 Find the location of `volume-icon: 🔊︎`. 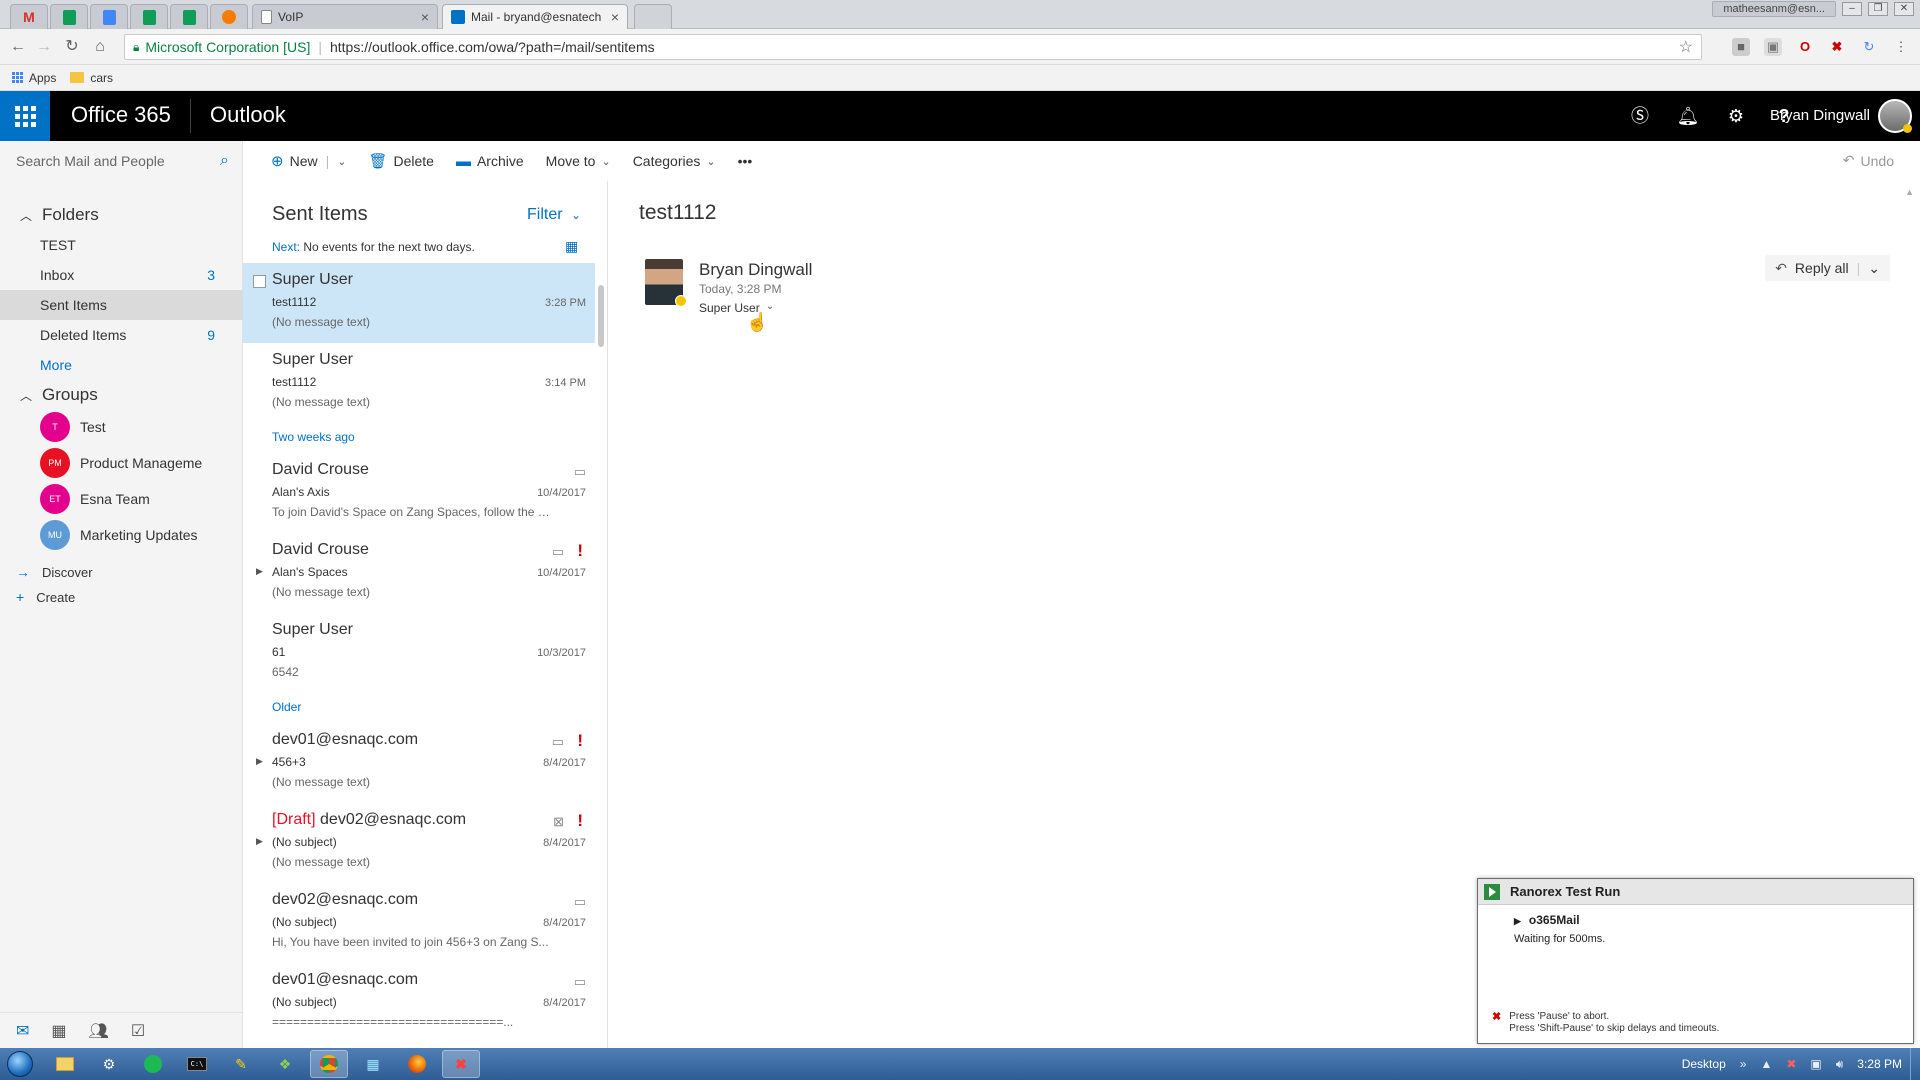

volume-icon: 🔊︎ is located at coordinates (1840, 1064).